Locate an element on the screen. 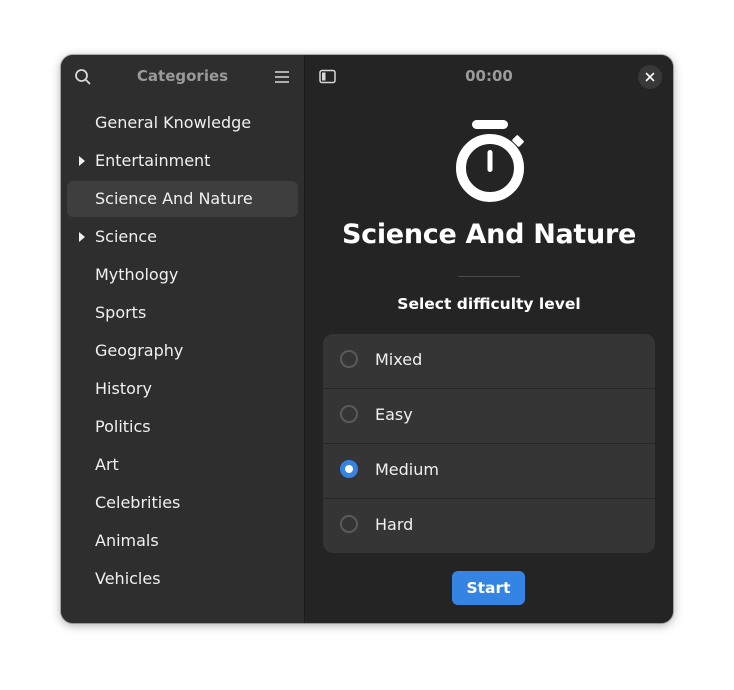 This screenshot has width=734, height=690. category-item-science-and-nature: Science And Nature is located at coordinates (182, 199).